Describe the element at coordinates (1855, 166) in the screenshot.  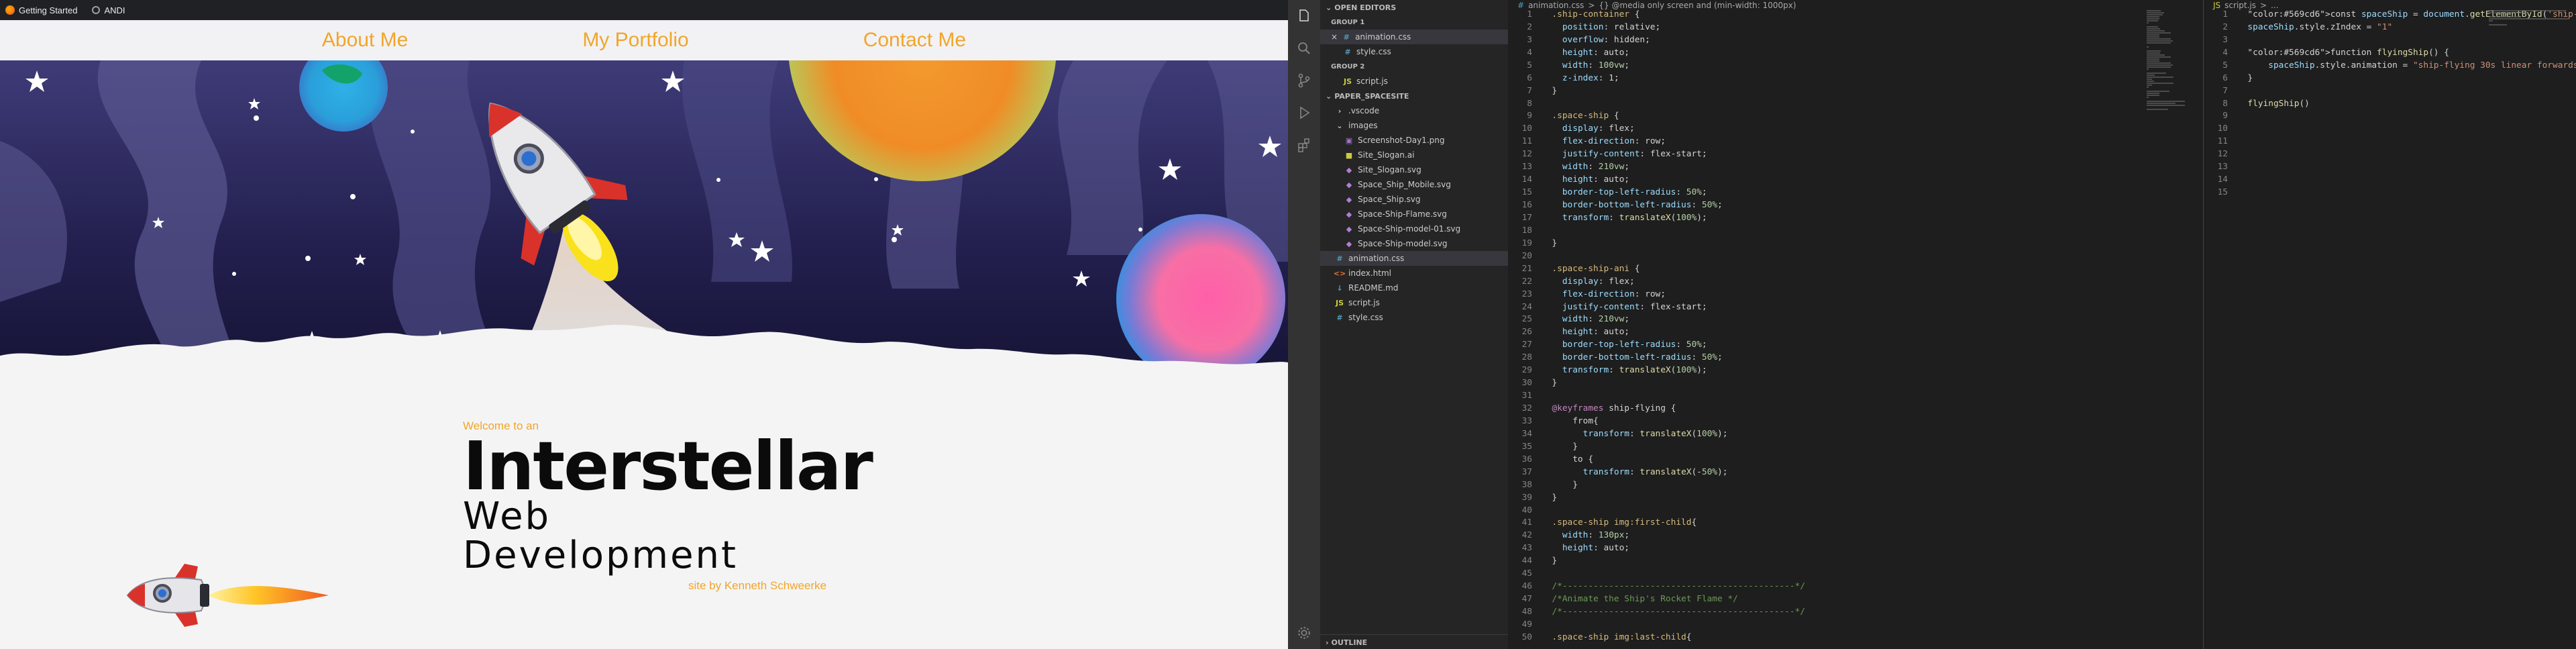
I see `code-line: 13 width: 210vw;` at that location.